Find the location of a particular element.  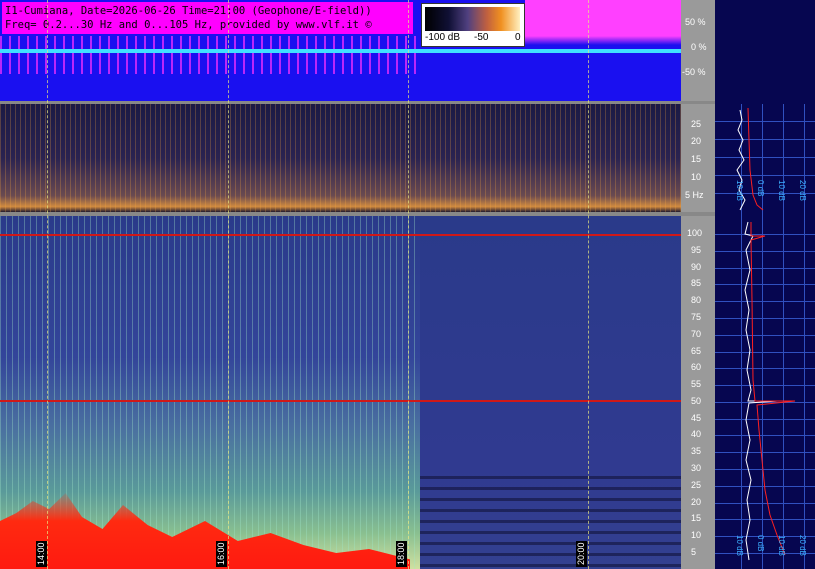

color-scale-label-mid: -50 is located at coordinates (481, 37).